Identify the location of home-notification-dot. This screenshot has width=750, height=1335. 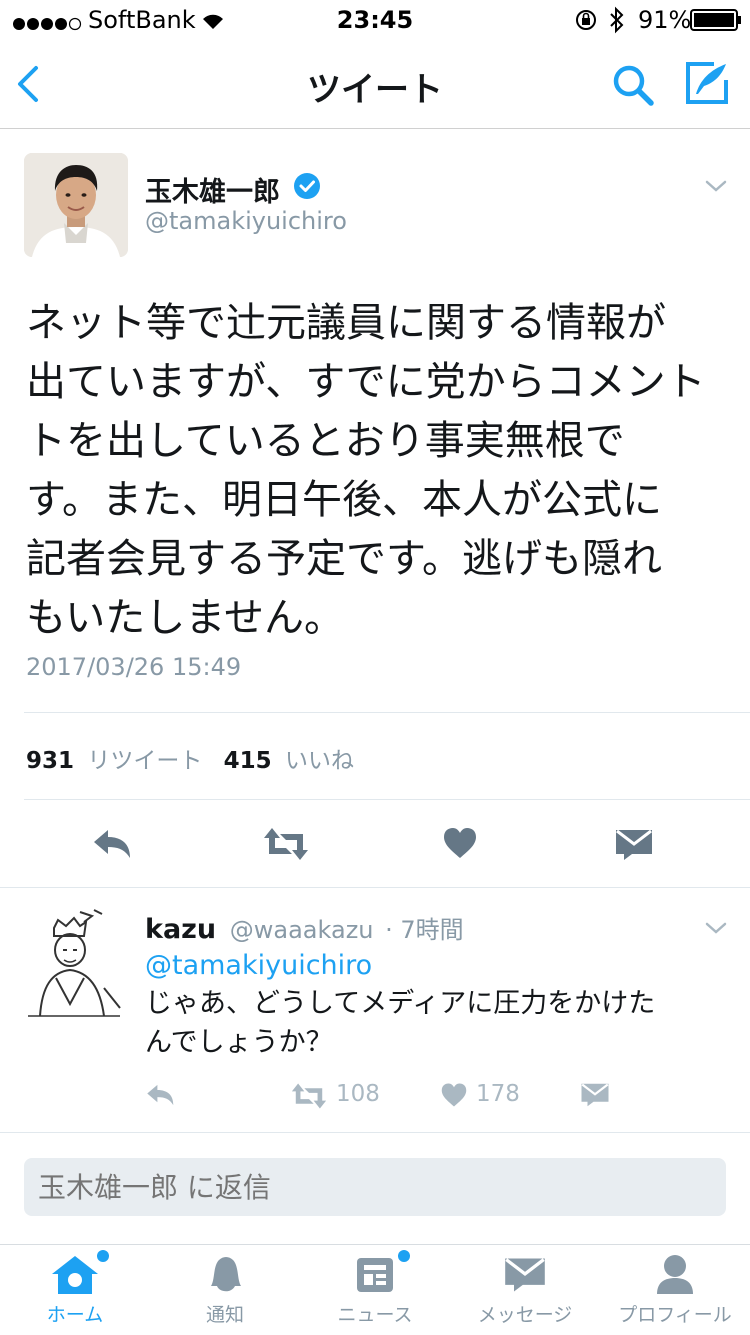
(103, 1256).